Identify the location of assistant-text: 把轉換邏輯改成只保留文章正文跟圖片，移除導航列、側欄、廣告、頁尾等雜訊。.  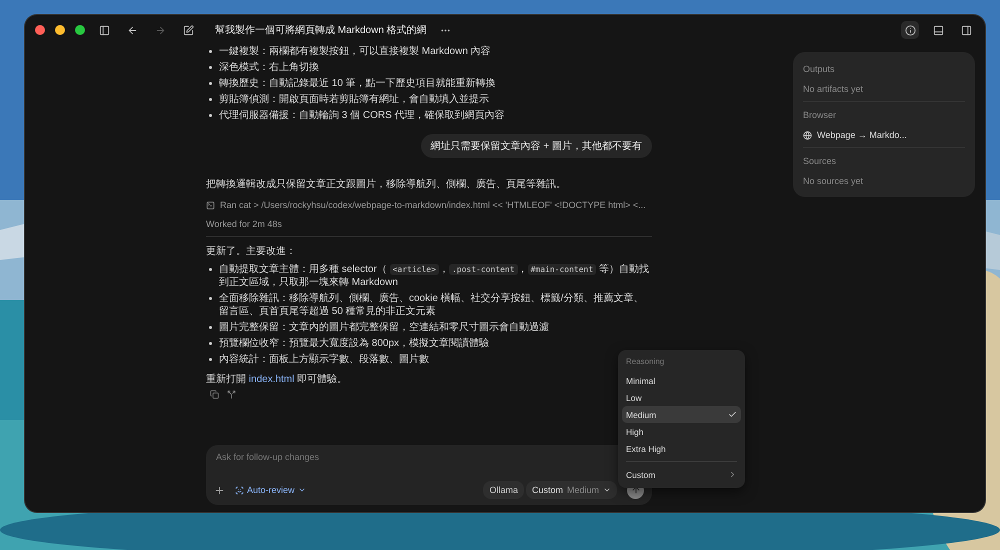
(386, 184).